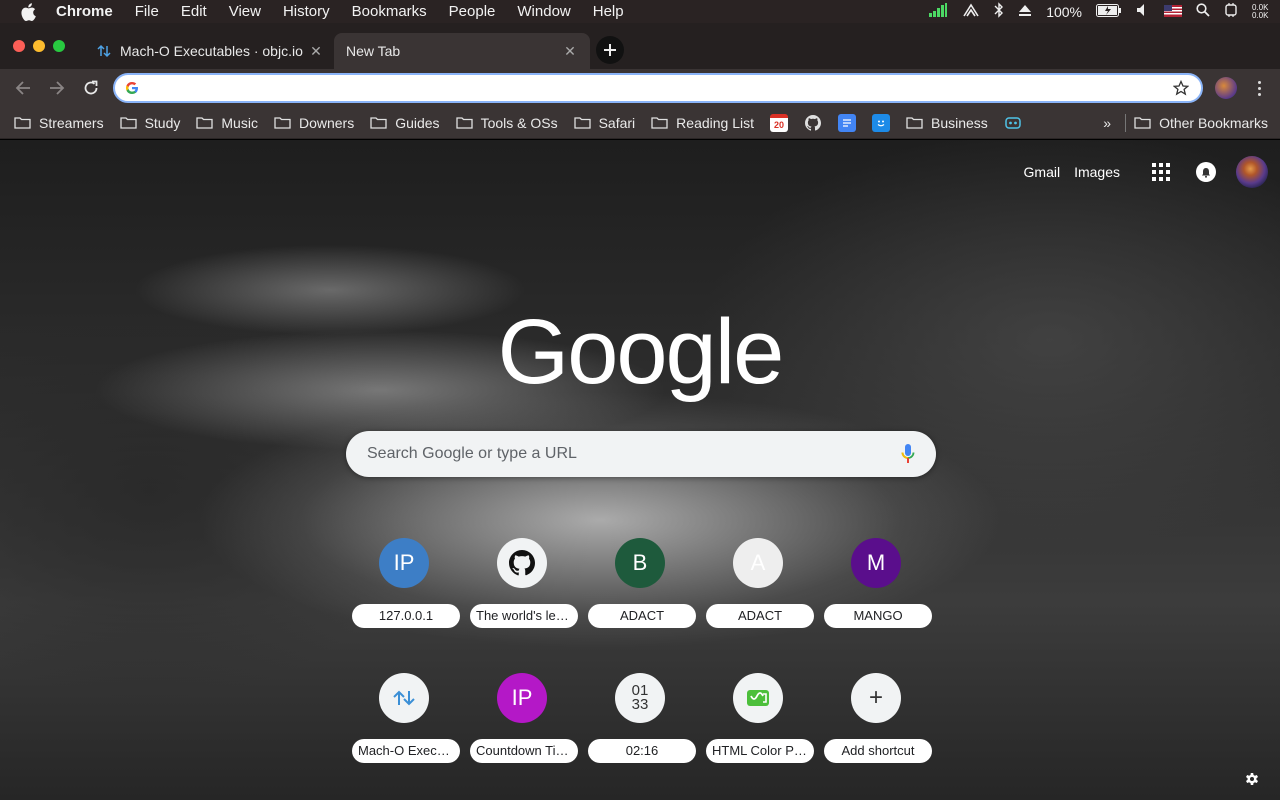 This screenshot has height=800, width=1280. What do you see at coordinates (404, 582) in the screenshot?
I see `shortcut-tile: IP 127.0.0.1` at bounding box center [404, 582].